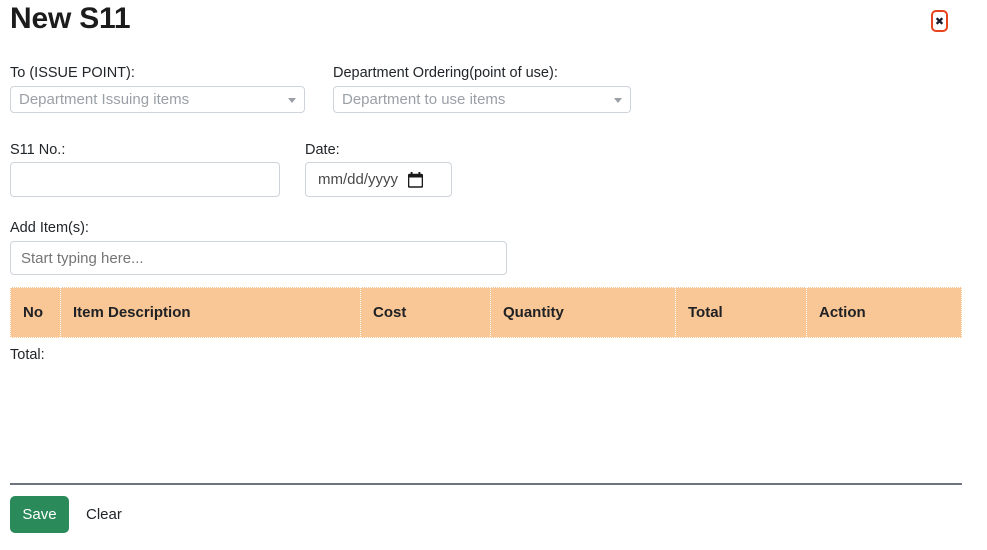  I want to click on issue-point-select: Department Issuing items, so click(157, 99).